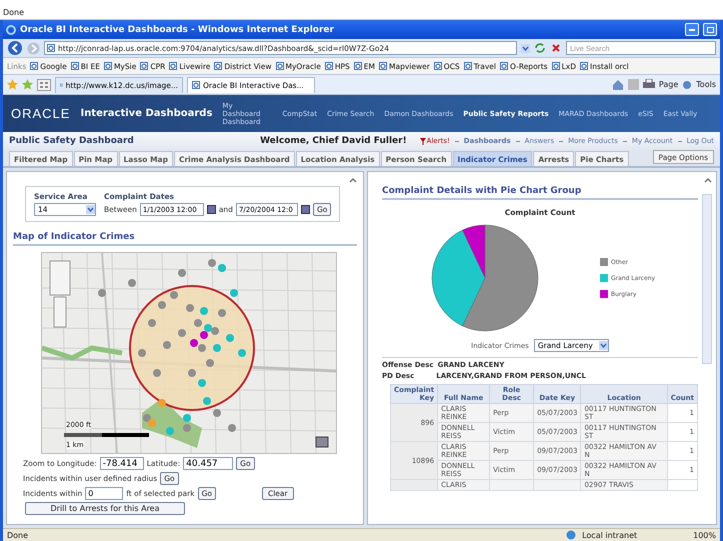  I want to click on dashboard-title: Public Safety Dashboard, so click(71, 141).